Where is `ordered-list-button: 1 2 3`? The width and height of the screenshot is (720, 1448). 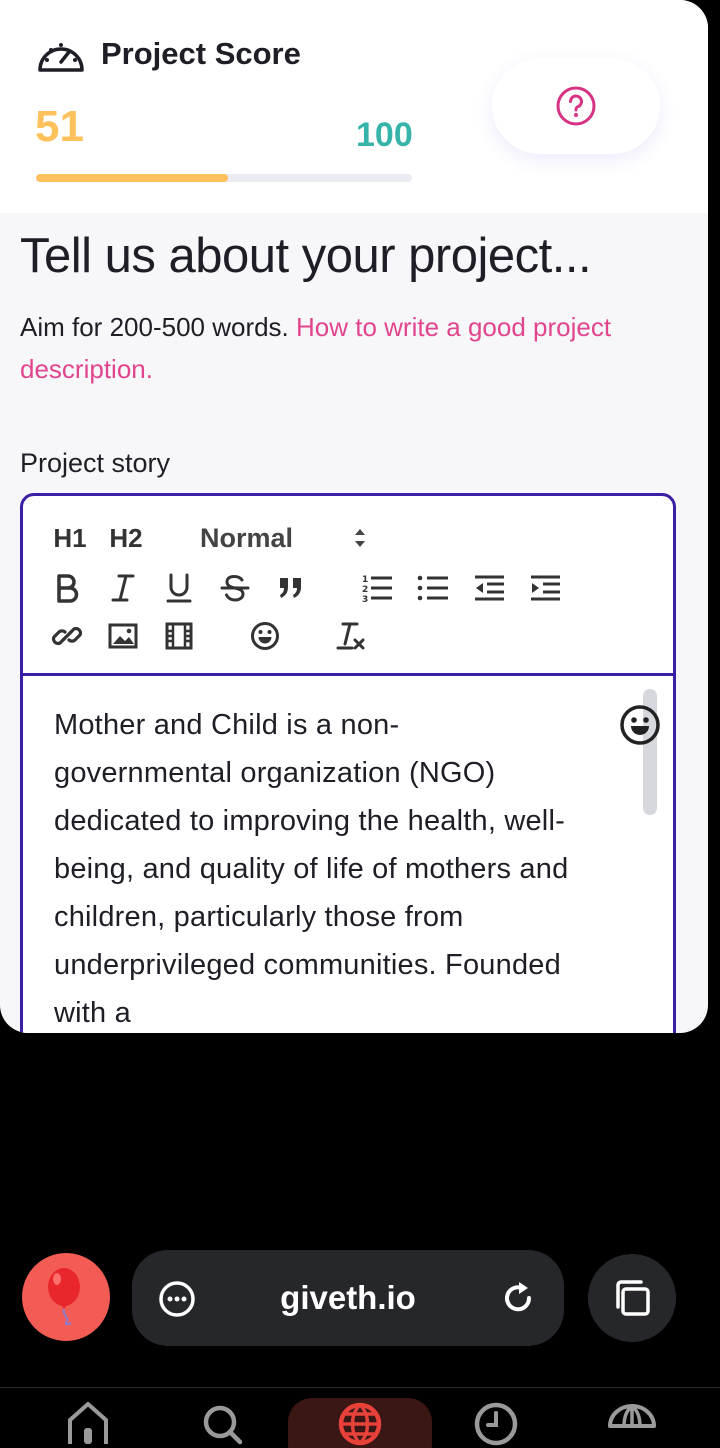 ordered-list-button: 1 2 3 is located at coordinates (377, 588).